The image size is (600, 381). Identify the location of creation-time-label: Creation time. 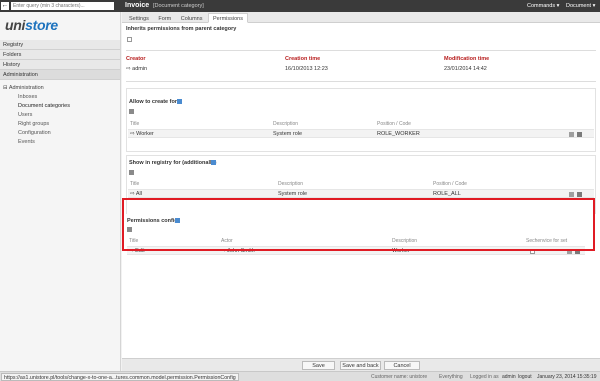
(303, 59).